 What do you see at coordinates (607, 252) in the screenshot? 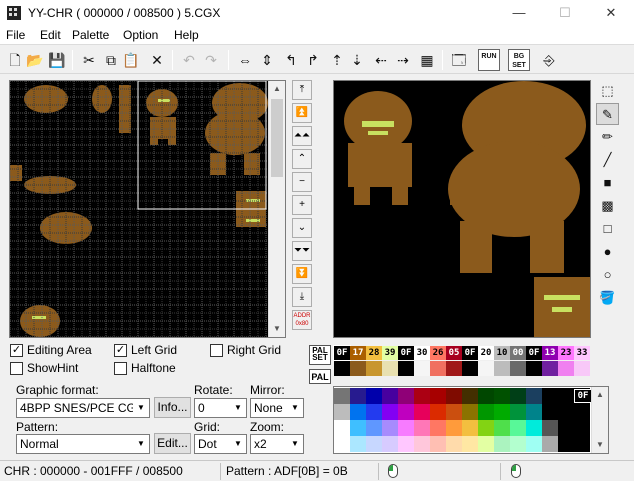
I see `filled-circle-tool-icon: ●` at bounding box center [607, 252].